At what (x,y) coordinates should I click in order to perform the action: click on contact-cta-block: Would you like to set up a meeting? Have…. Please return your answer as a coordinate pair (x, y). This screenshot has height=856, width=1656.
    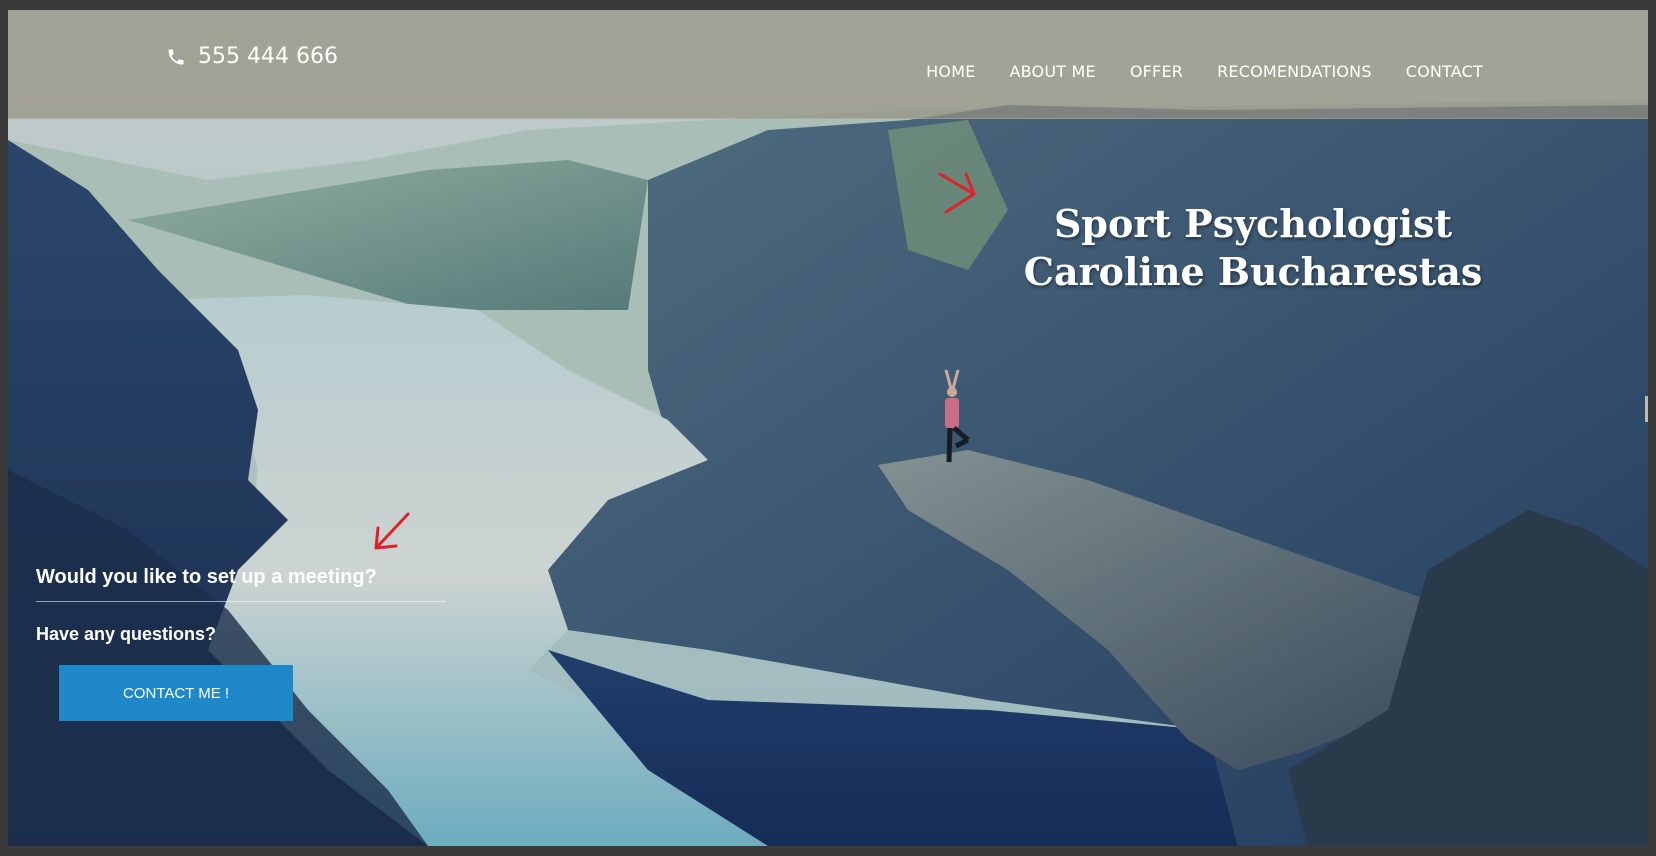
    Looking at the image, I should click on (261, 643).